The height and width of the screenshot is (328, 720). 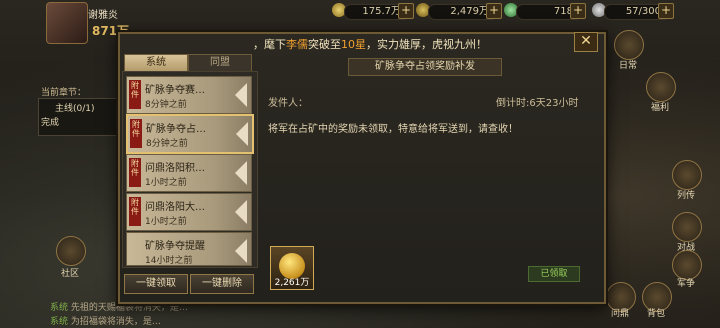 What do you see at coordinates (425, 67) in the screenshot?
I see `mail-title: 矿脉争夺占领奖励补发` at bounding box center [425, 67].